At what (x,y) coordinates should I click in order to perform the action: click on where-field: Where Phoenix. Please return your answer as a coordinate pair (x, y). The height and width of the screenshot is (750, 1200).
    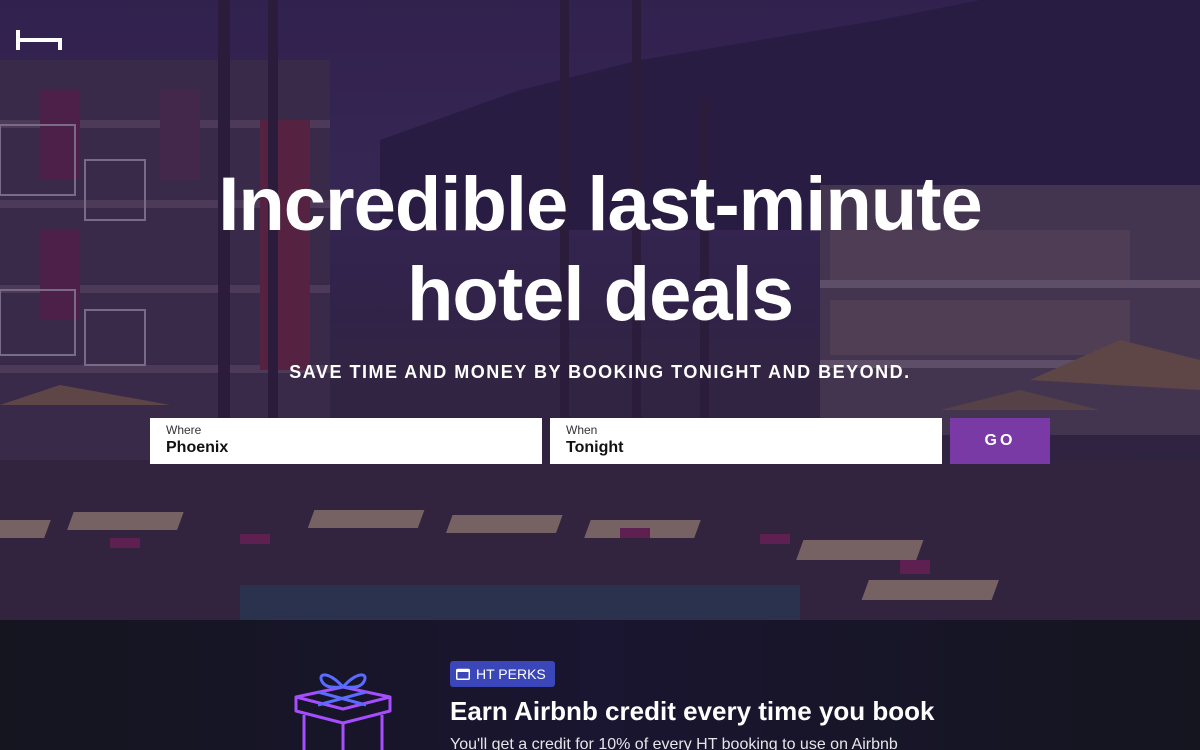
    Looking at the image, I should click on (346, 441).